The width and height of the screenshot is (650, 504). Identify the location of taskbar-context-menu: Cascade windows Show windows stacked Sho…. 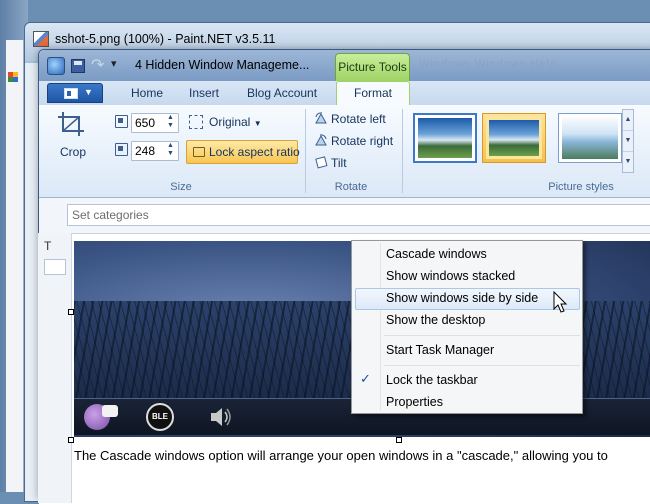
(467, 327).